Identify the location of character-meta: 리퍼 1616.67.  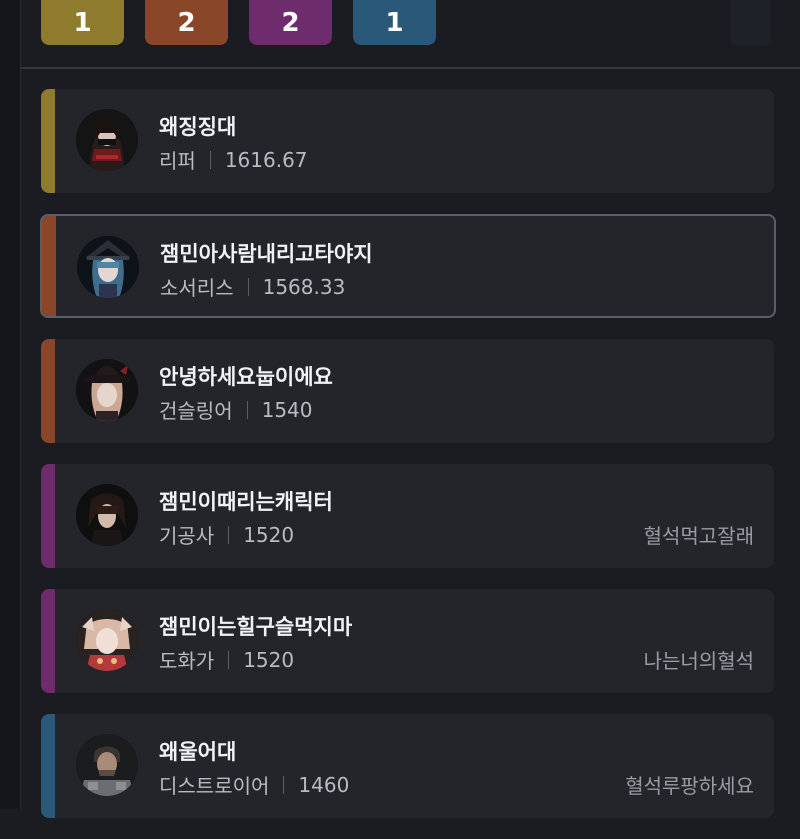
(233, 159).